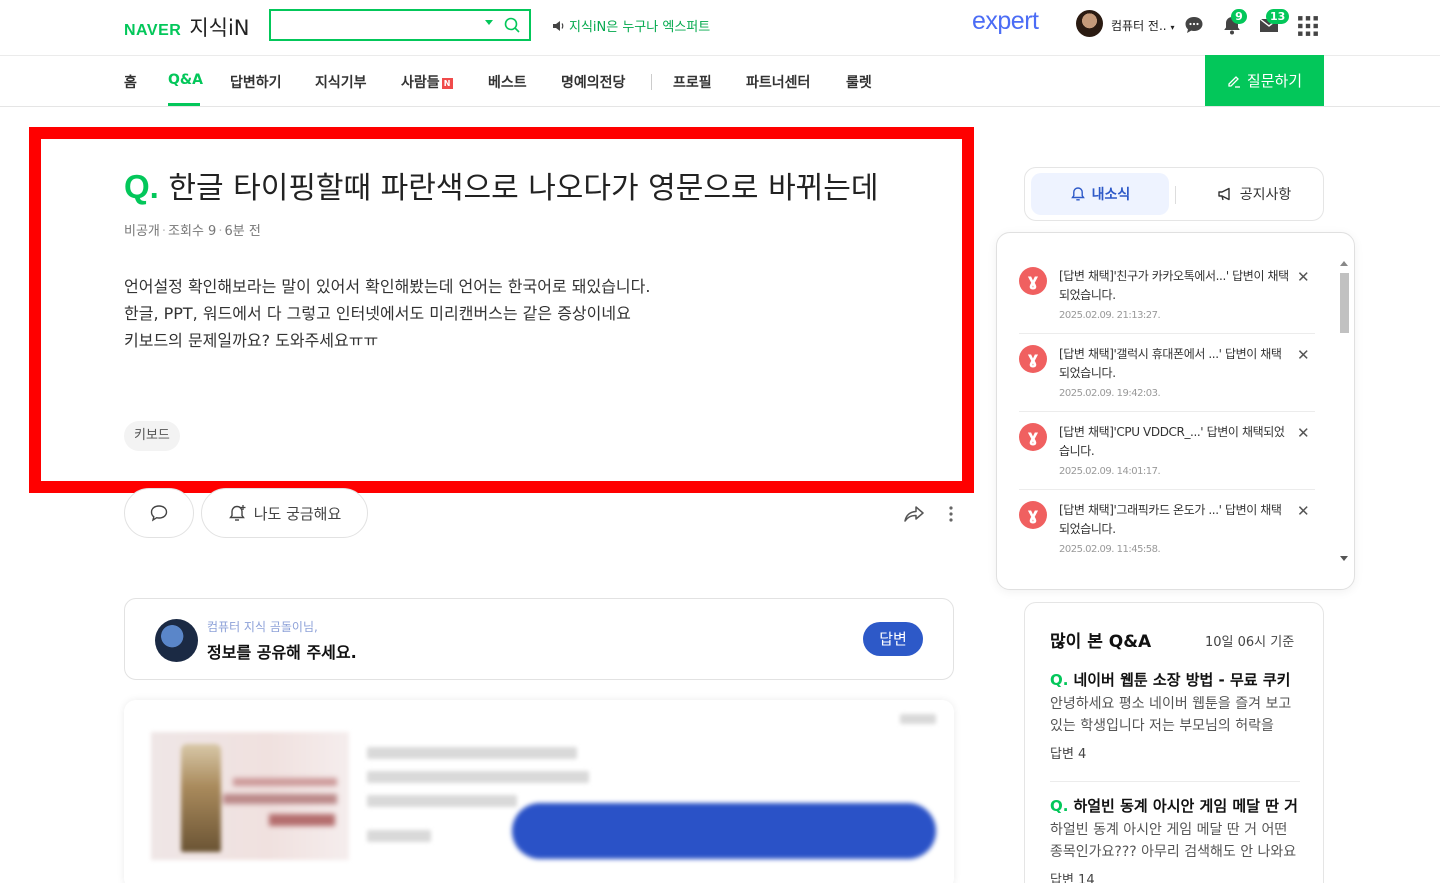 This screenshot has height=883, width=1440. Describe the element at coordinates (256, 82) in the screenshot. I see `nav-answer: 답변하기` at that location.